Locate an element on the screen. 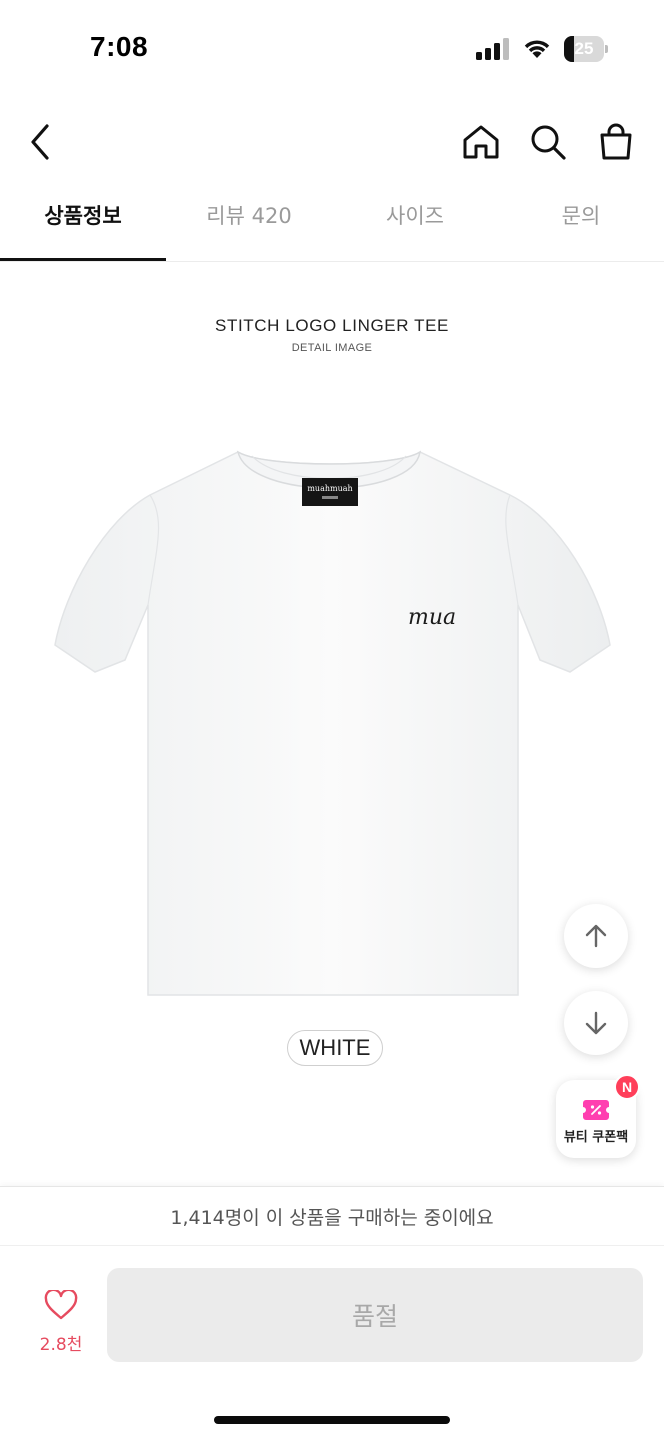 This screenshot has width=664, height=1440. scroll-top-button is located at coordinates (596, 936).